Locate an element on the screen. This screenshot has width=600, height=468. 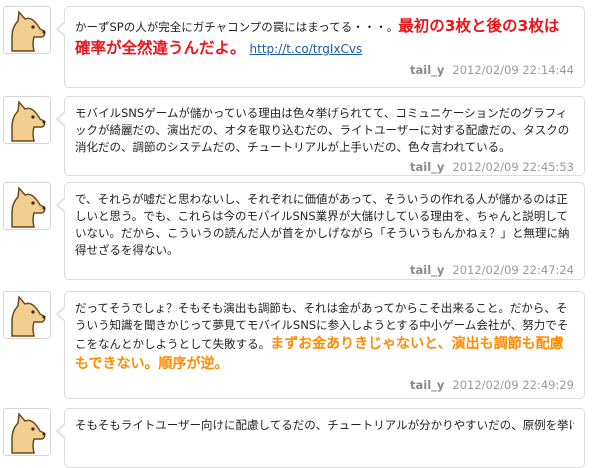
tweet-timestamp: 2012/02/09 22:14:44 is located at coordinates (513, 70).